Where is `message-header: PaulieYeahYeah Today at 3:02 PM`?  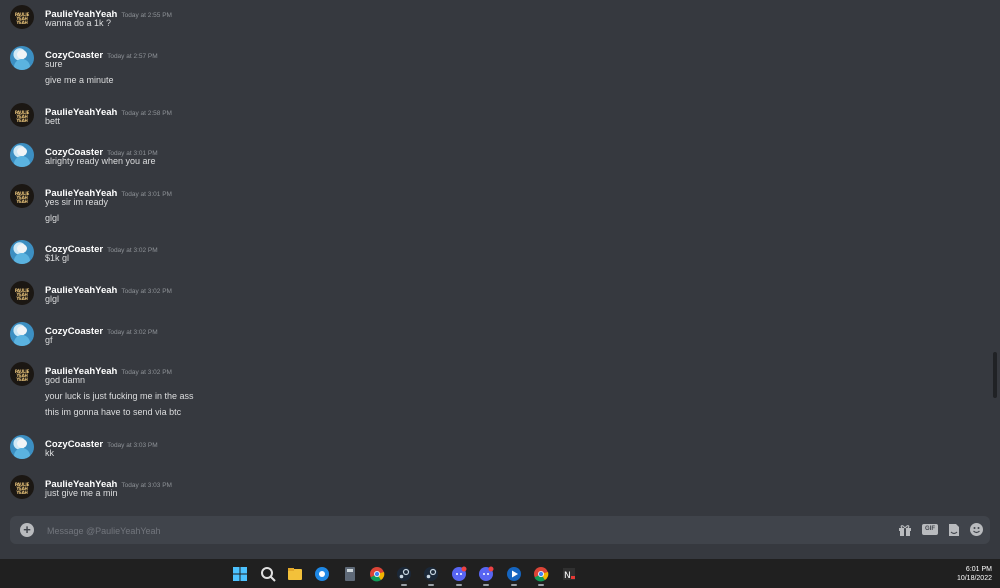 message-header: PaulieYeahYeah Today at 3:02 PM is located at coordinates (108, 289).